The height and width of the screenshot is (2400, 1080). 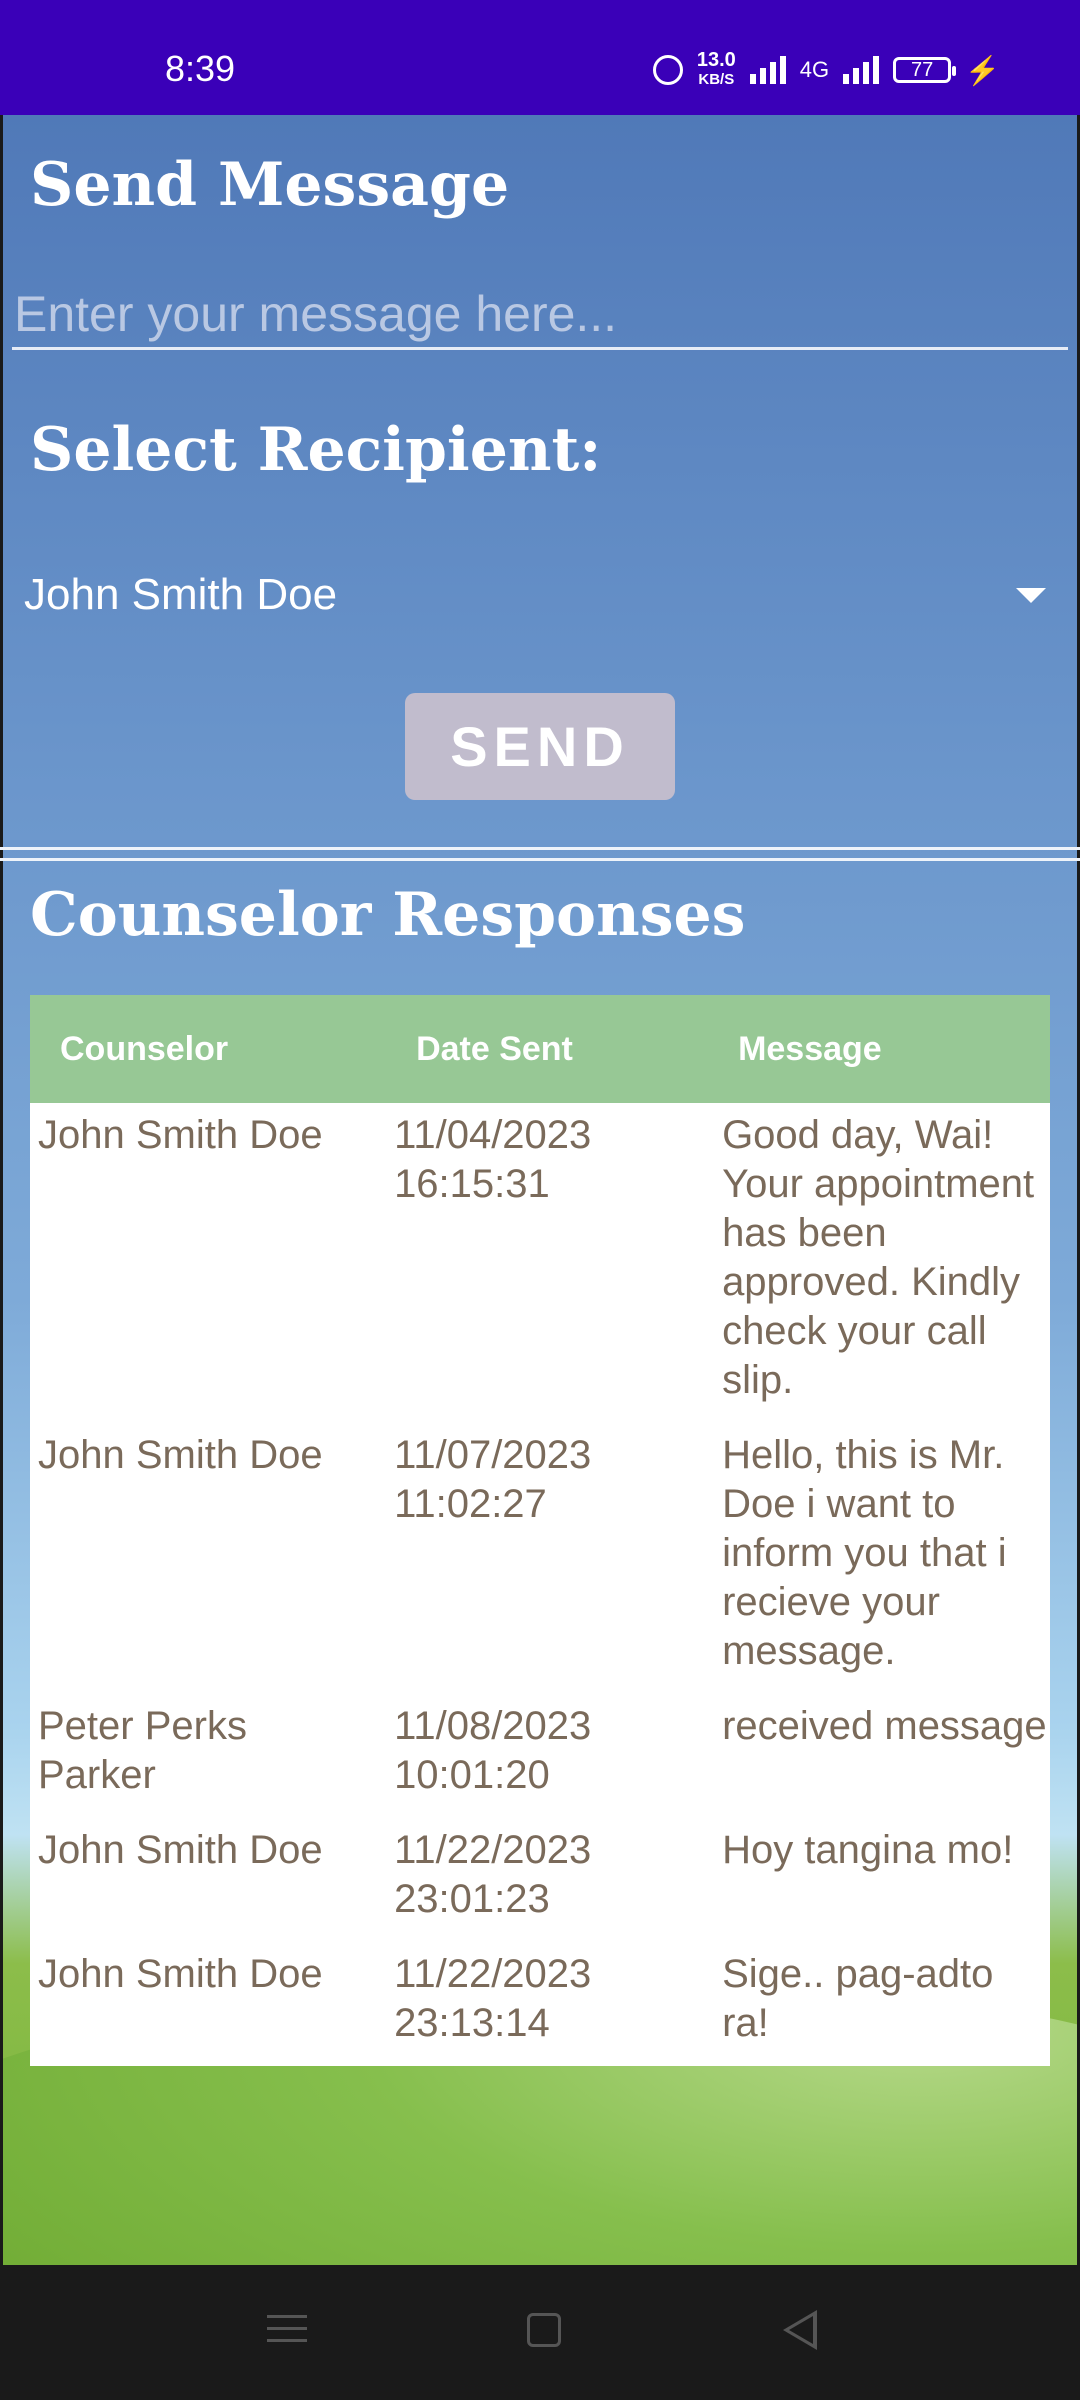 What do you see at coordinates (388, 915) in the screenshot?
I see `counselor-responses-title: Counselor Responses` at bounding box center [388, 915].